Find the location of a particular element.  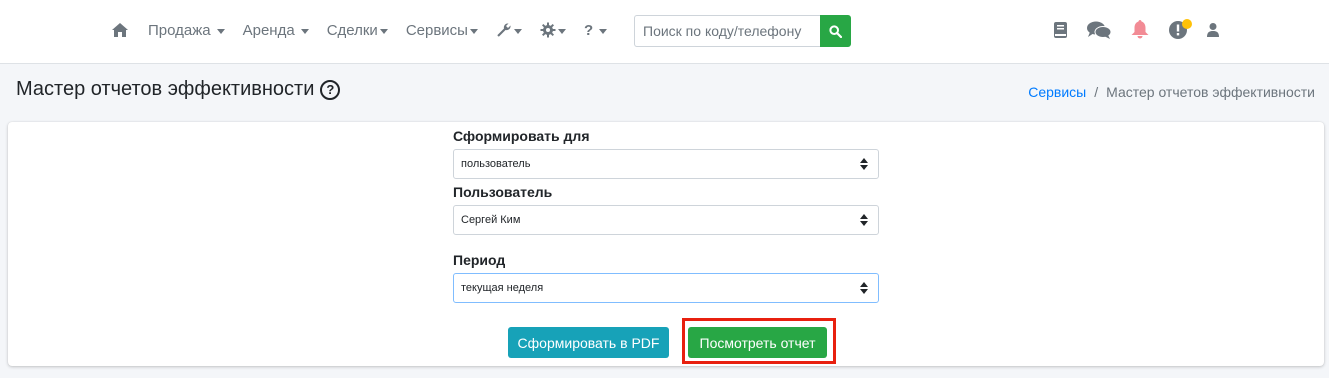

period-value: текущая неделя is located at coordinates (502, 288).